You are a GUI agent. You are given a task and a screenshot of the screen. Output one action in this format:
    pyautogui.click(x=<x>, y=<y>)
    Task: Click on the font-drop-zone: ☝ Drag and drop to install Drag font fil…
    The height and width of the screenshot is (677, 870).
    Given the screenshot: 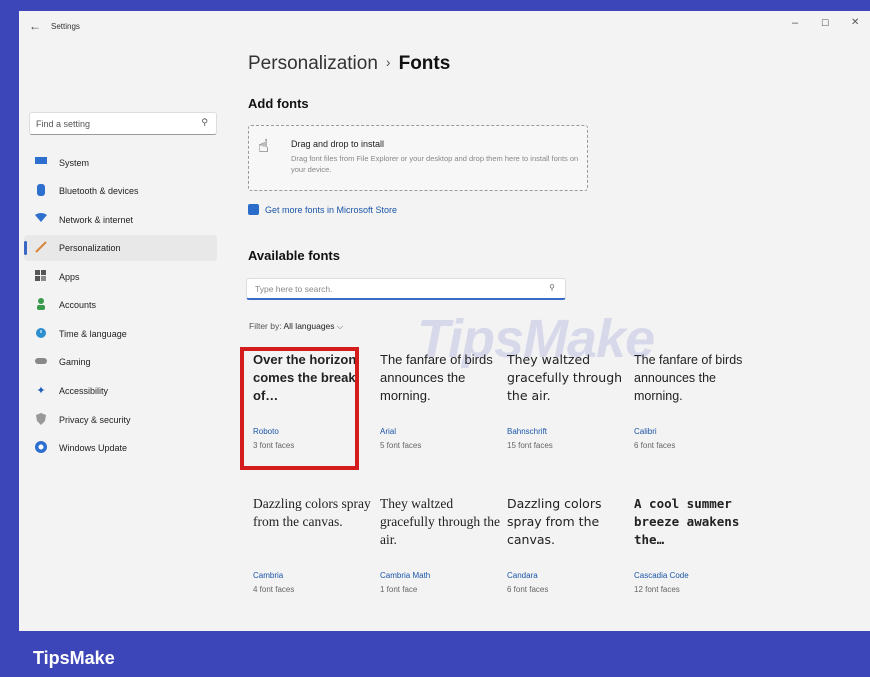 What is the action you would take?
    pyautogui.click(x=418, y=158)
    